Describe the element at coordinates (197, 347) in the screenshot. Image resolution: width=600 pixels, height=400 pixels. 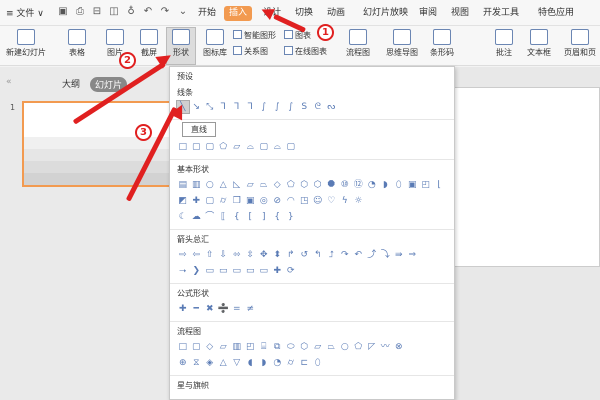
I see `alternate-process-icon: ▢` at that location.